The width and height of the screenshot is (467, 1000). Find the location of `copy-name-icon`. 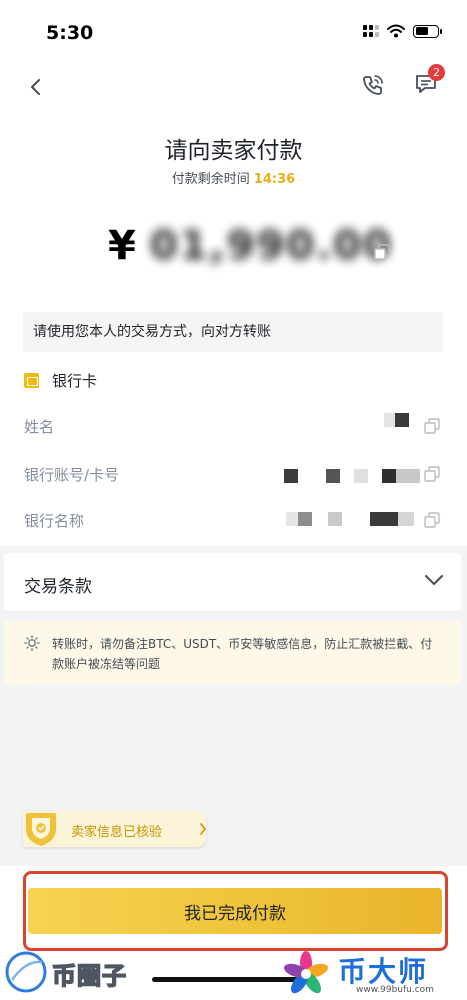

copy-name-icon is located at coordinates (432, 426).